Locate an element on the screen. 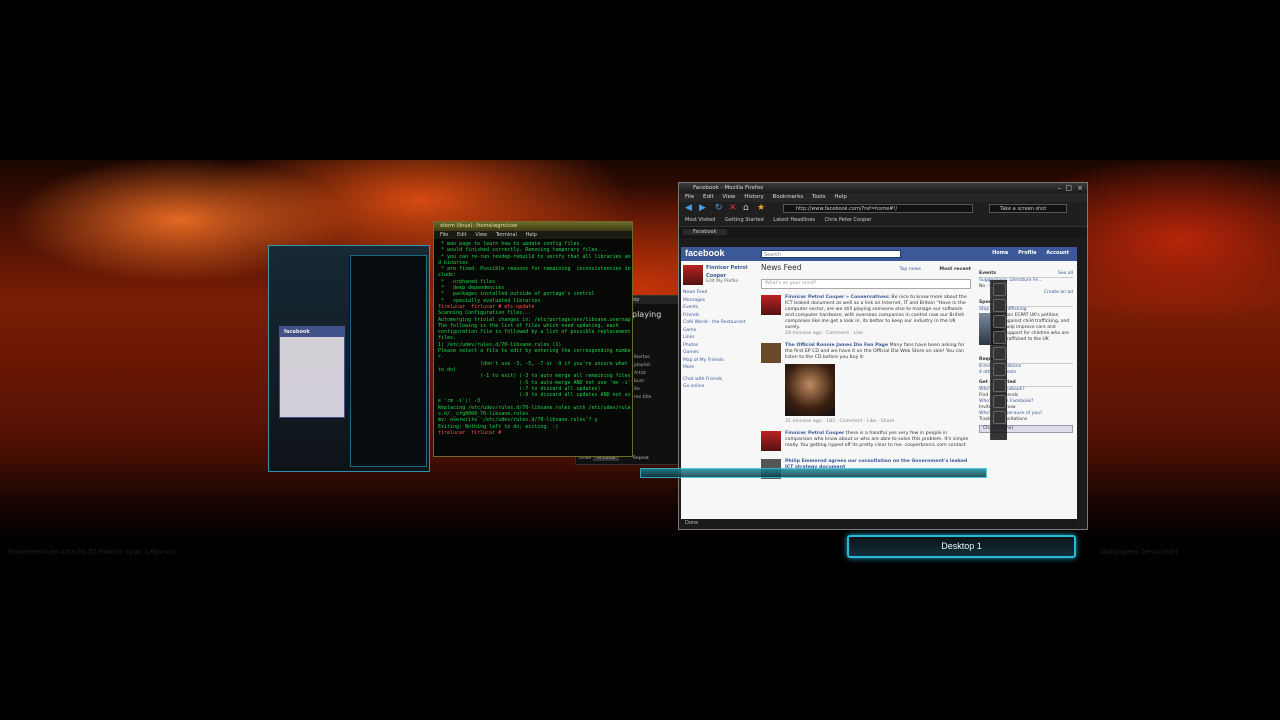 Image resolution: width=1280 pixels, height=720 pixels. task-switcher-strip is located at coordinates (813, 473).